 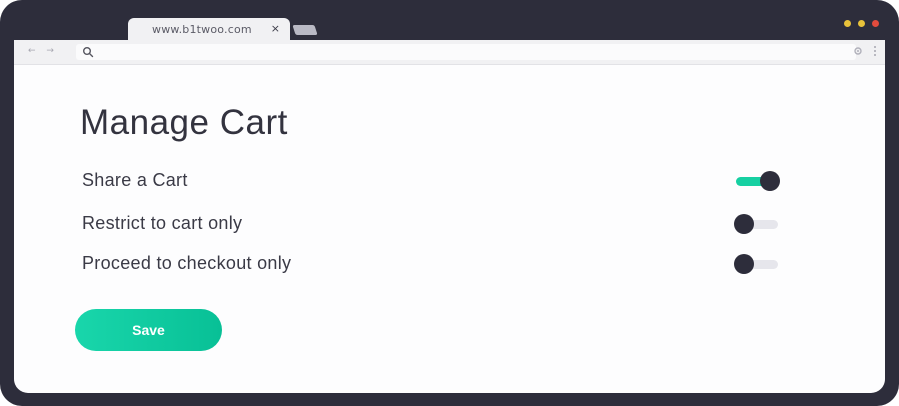 I want to click on save-button: Save, so click(x=148, y=330).